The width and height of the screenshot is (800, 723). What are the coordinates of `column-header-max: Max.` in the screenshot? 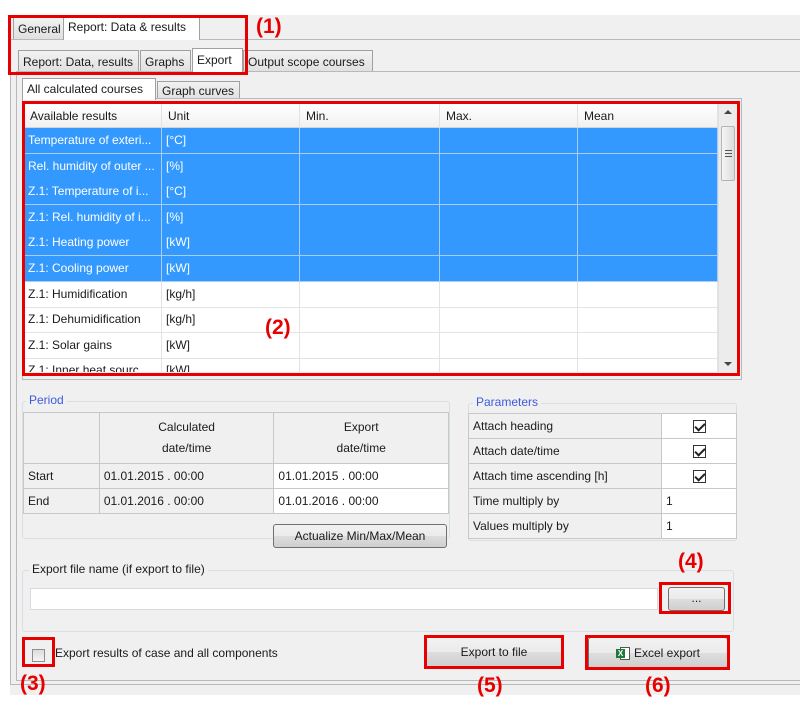 It's located at (509, 116).